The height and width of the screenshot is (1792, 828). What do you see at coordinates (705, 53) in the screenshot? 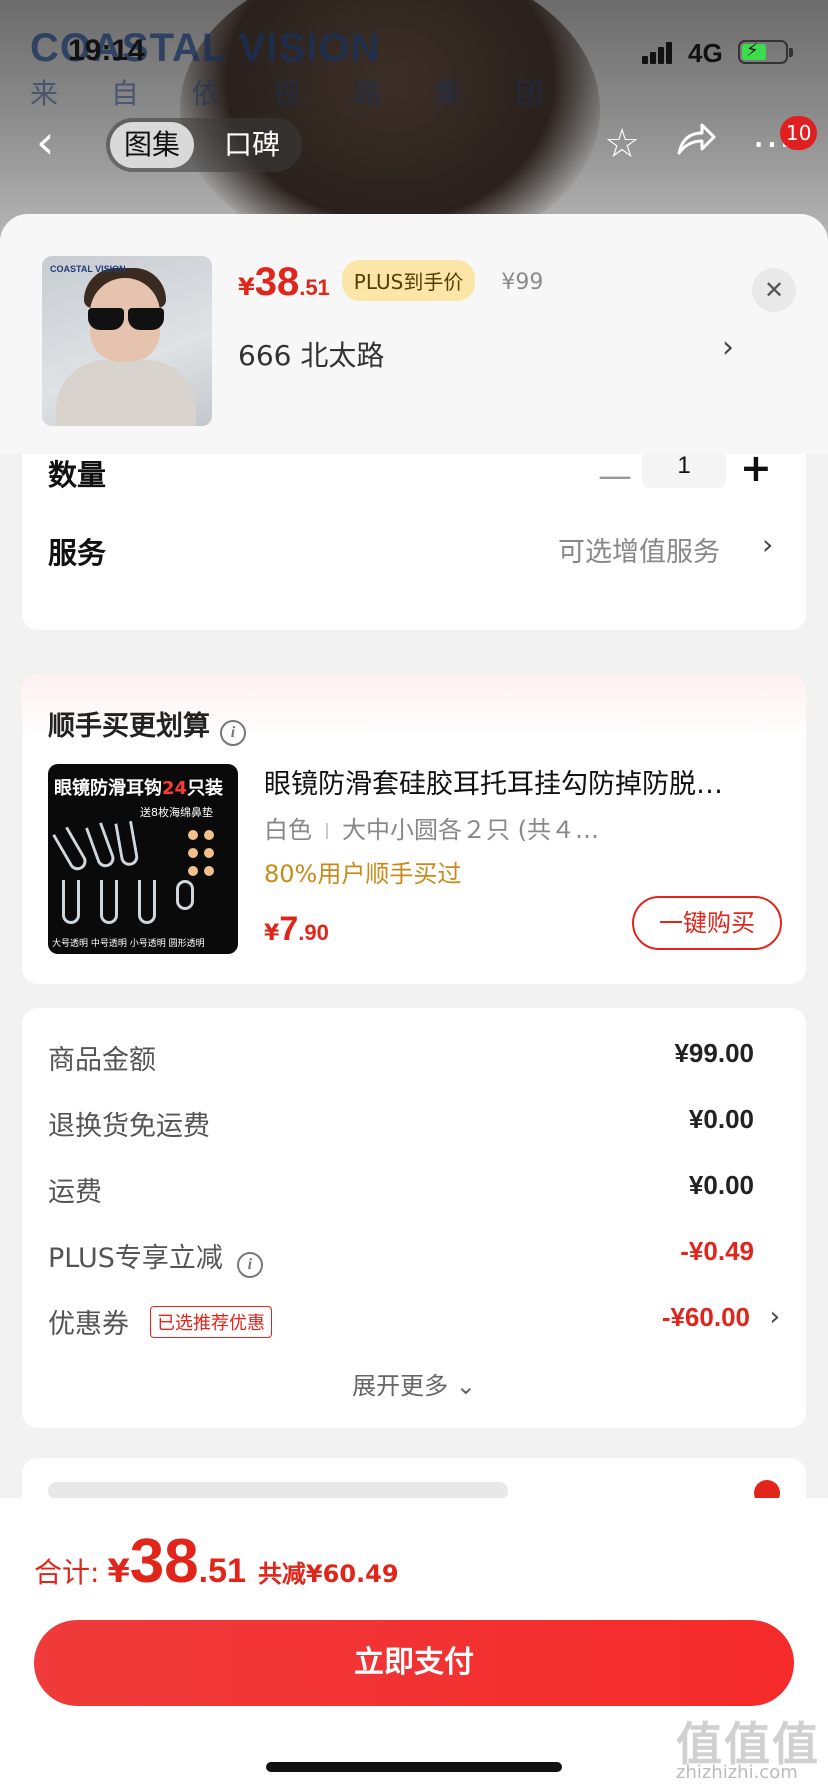
I see `network-type: 4G` at bounding box center [705, 53].